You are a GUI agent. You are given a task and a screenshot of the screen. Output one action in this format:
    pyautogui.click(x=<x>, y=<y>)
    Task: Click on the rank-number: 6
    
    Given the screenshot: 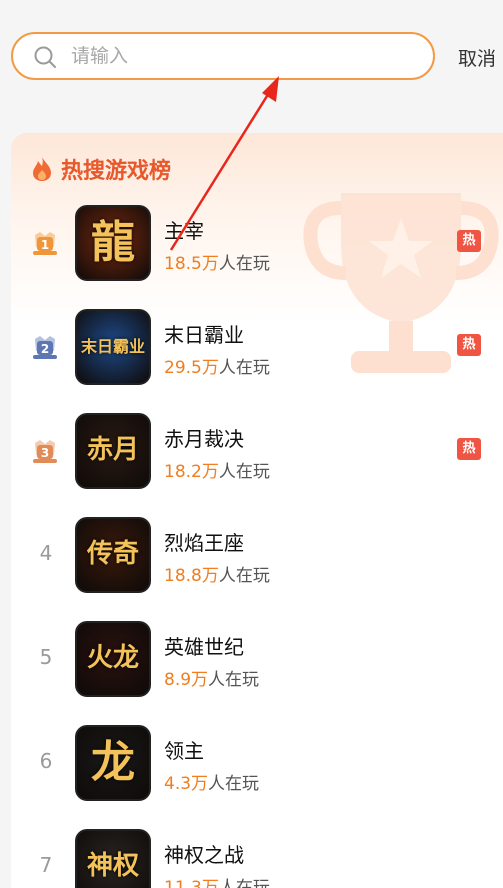 What is the action you would take?
    pyautogui.click(x=46, y=761)
    